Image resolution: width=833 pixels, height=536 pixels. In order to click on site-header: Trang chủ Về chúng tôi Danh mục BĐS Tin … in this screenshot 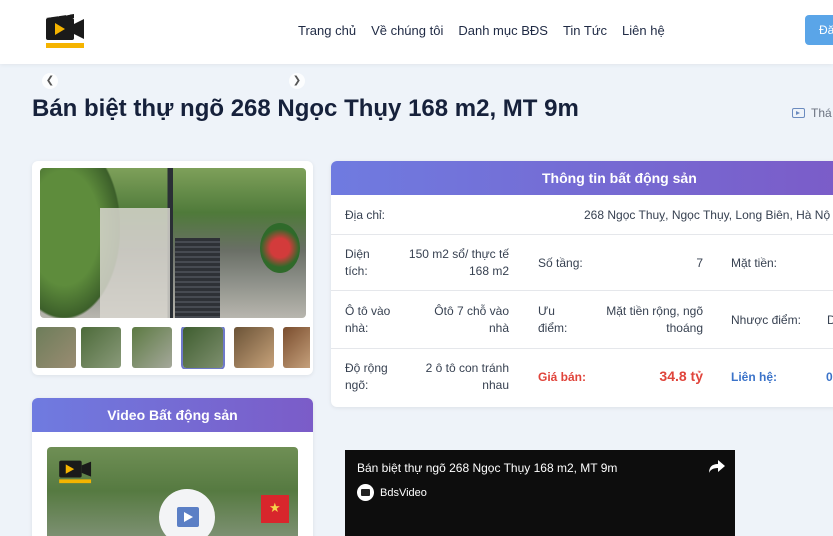, I will do `click(416, 32)`.